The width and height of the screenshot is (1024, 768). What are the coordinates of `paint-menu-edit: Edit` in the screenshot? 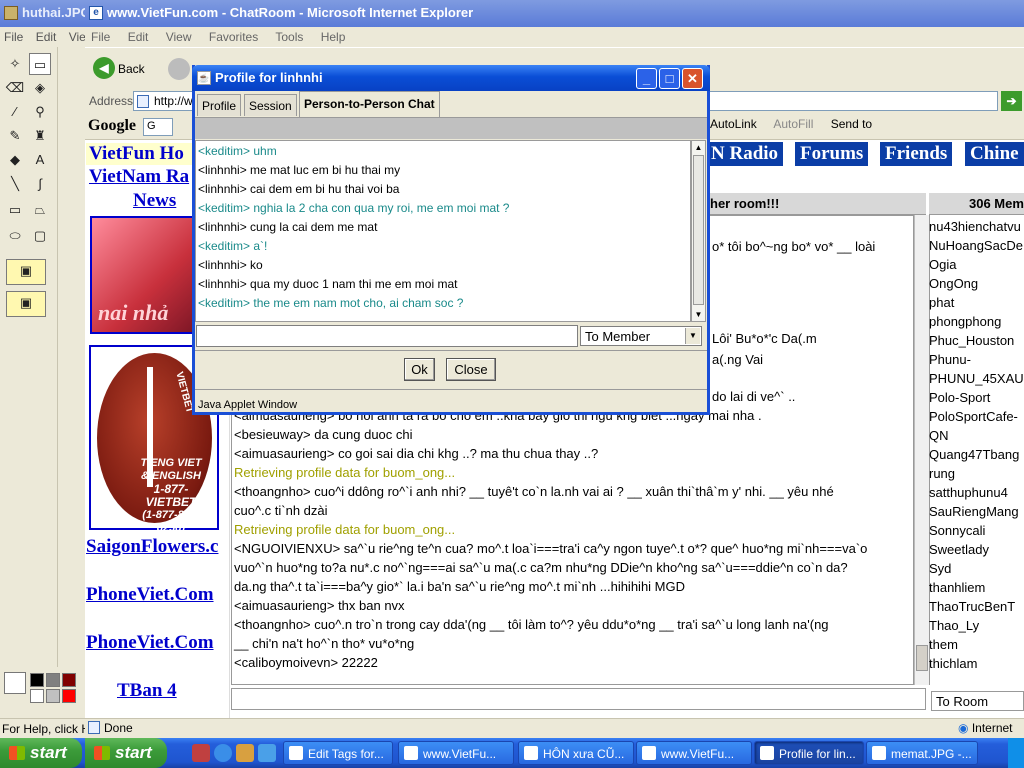 It's located at (46, 37).